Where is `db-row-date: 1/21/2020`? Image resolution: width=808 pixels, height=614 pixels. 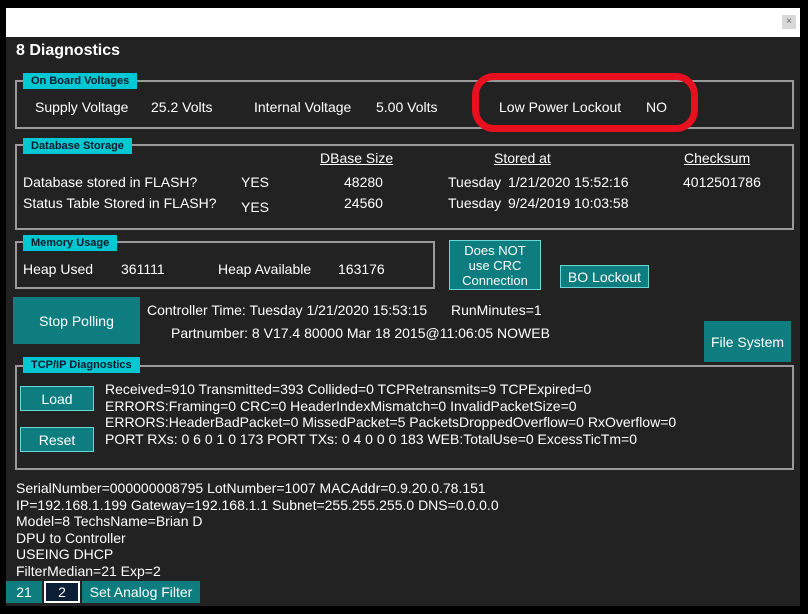
db-row-date: 1/21/2020 is located at coordinates (539, 182).